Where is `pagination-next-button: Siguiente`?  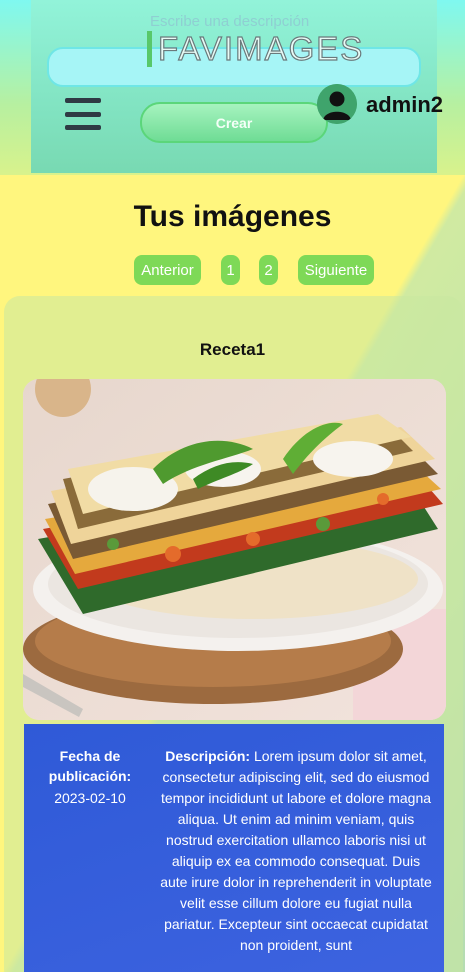
pagination-next-button: Siguiente is located at coordinates (336, 270).